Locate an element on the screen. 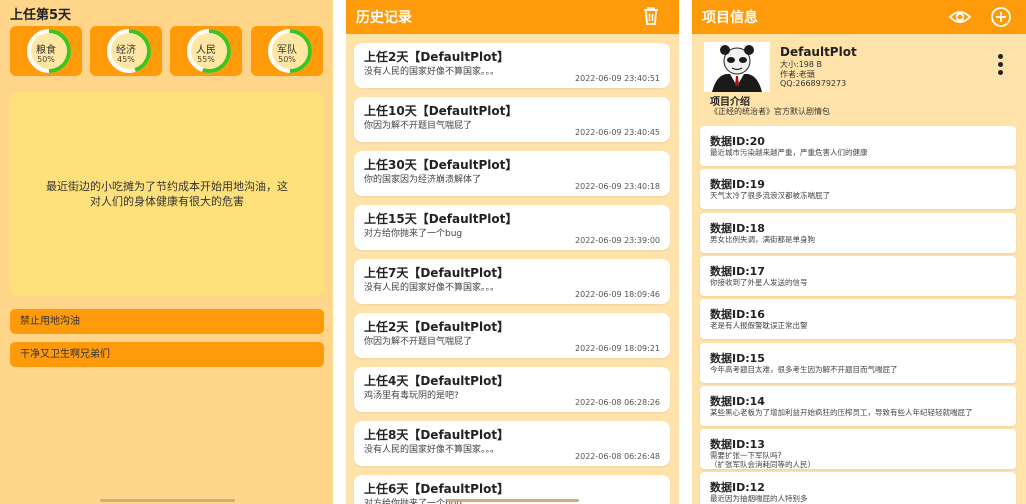 The width and height of the screenshot is (1026, 504). data-desc: 老是有人报假警耽误正常出警 is located at coordinates (759, 326).